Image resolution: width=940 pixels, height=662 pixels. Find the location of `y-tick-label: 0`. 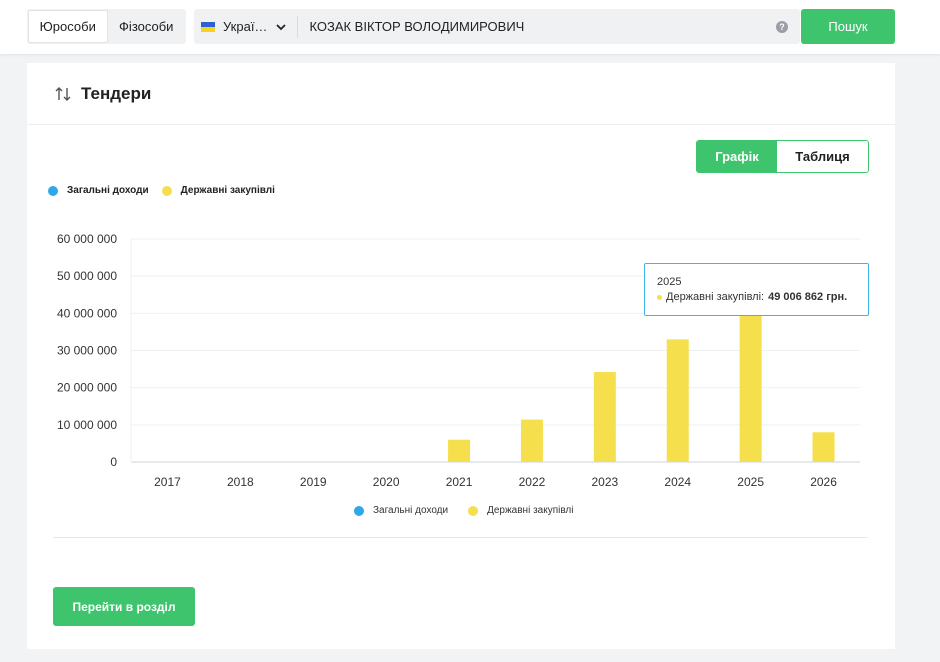

y-tick-label: 0 is located at coordinates (113, 462).